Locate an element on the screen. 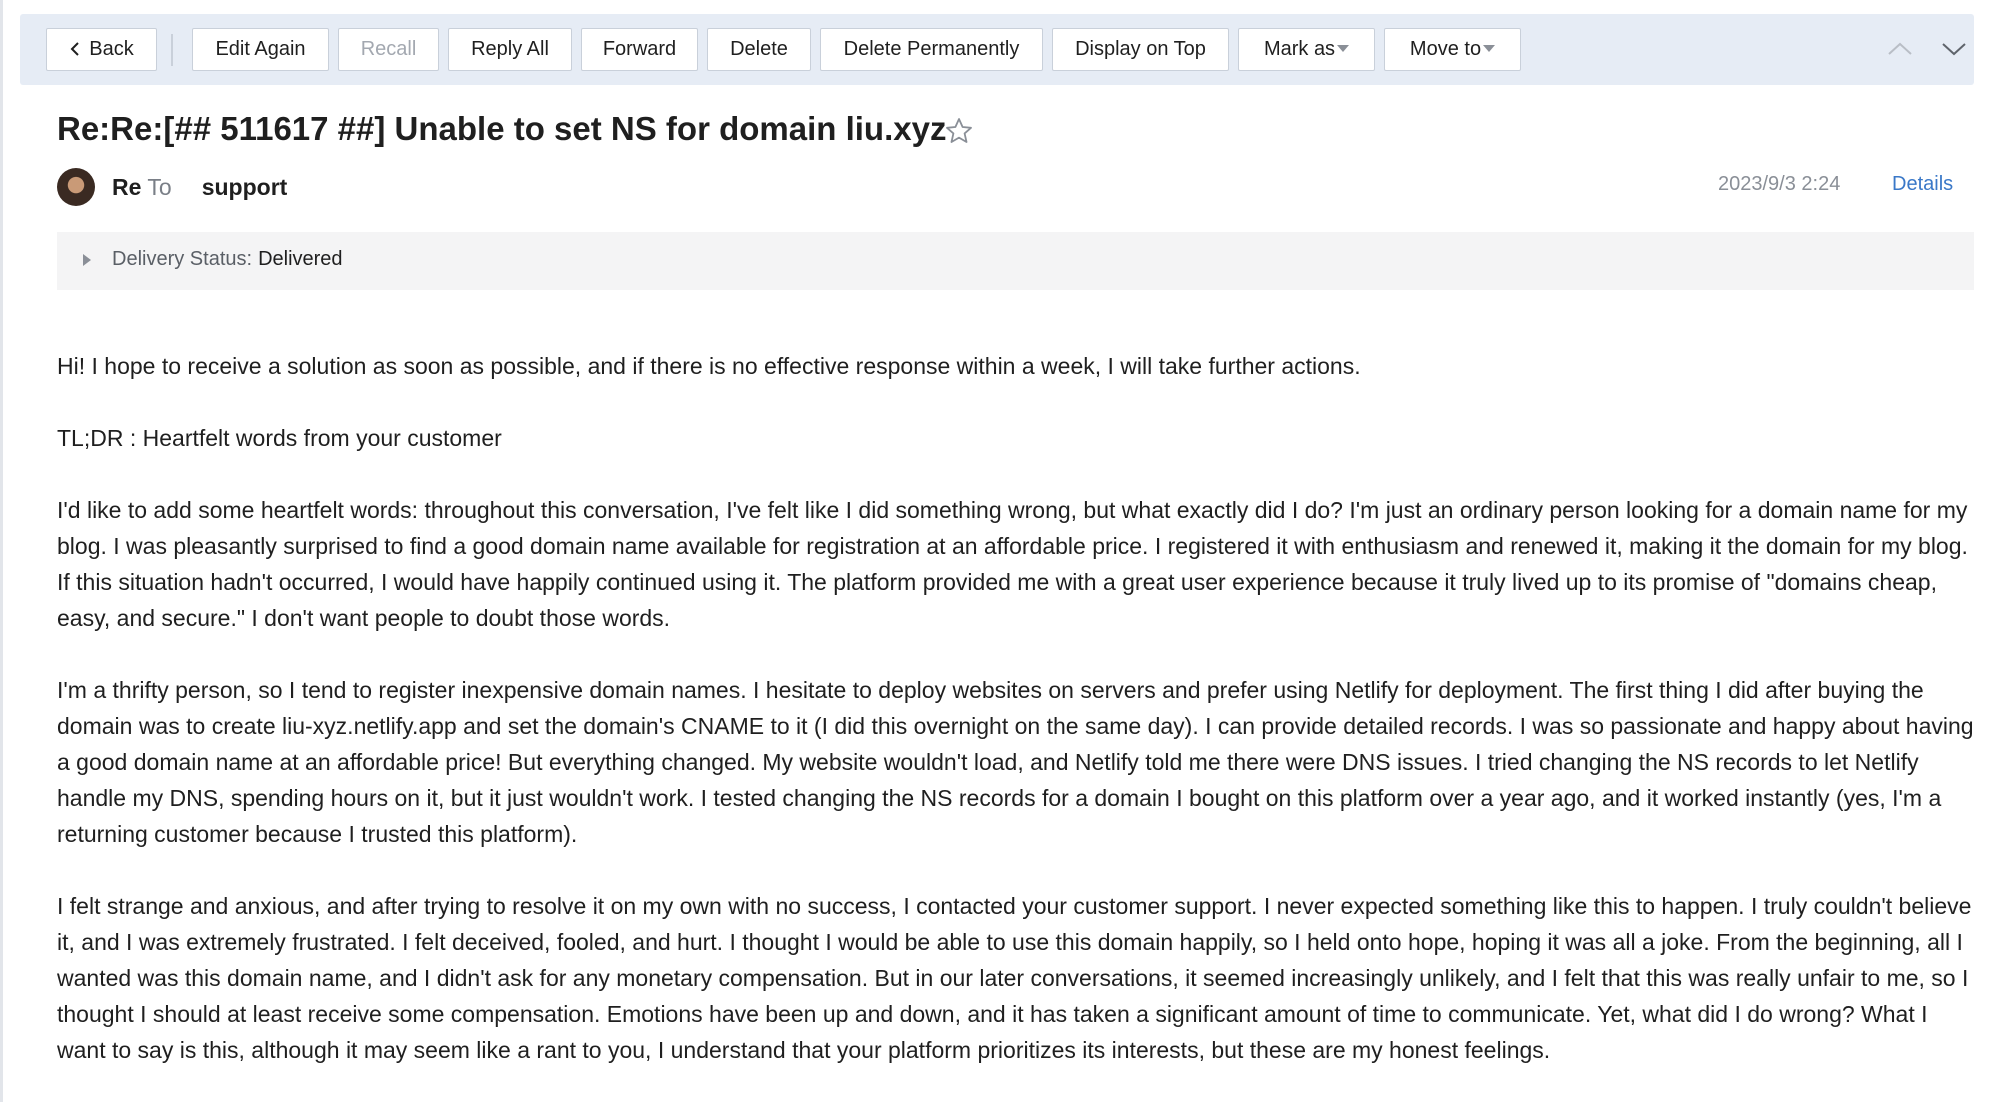 The width and height of the screenshot is (2010, 1102). email-date: 2023/9/3 2:24 is located at coordinates (1779, 184).